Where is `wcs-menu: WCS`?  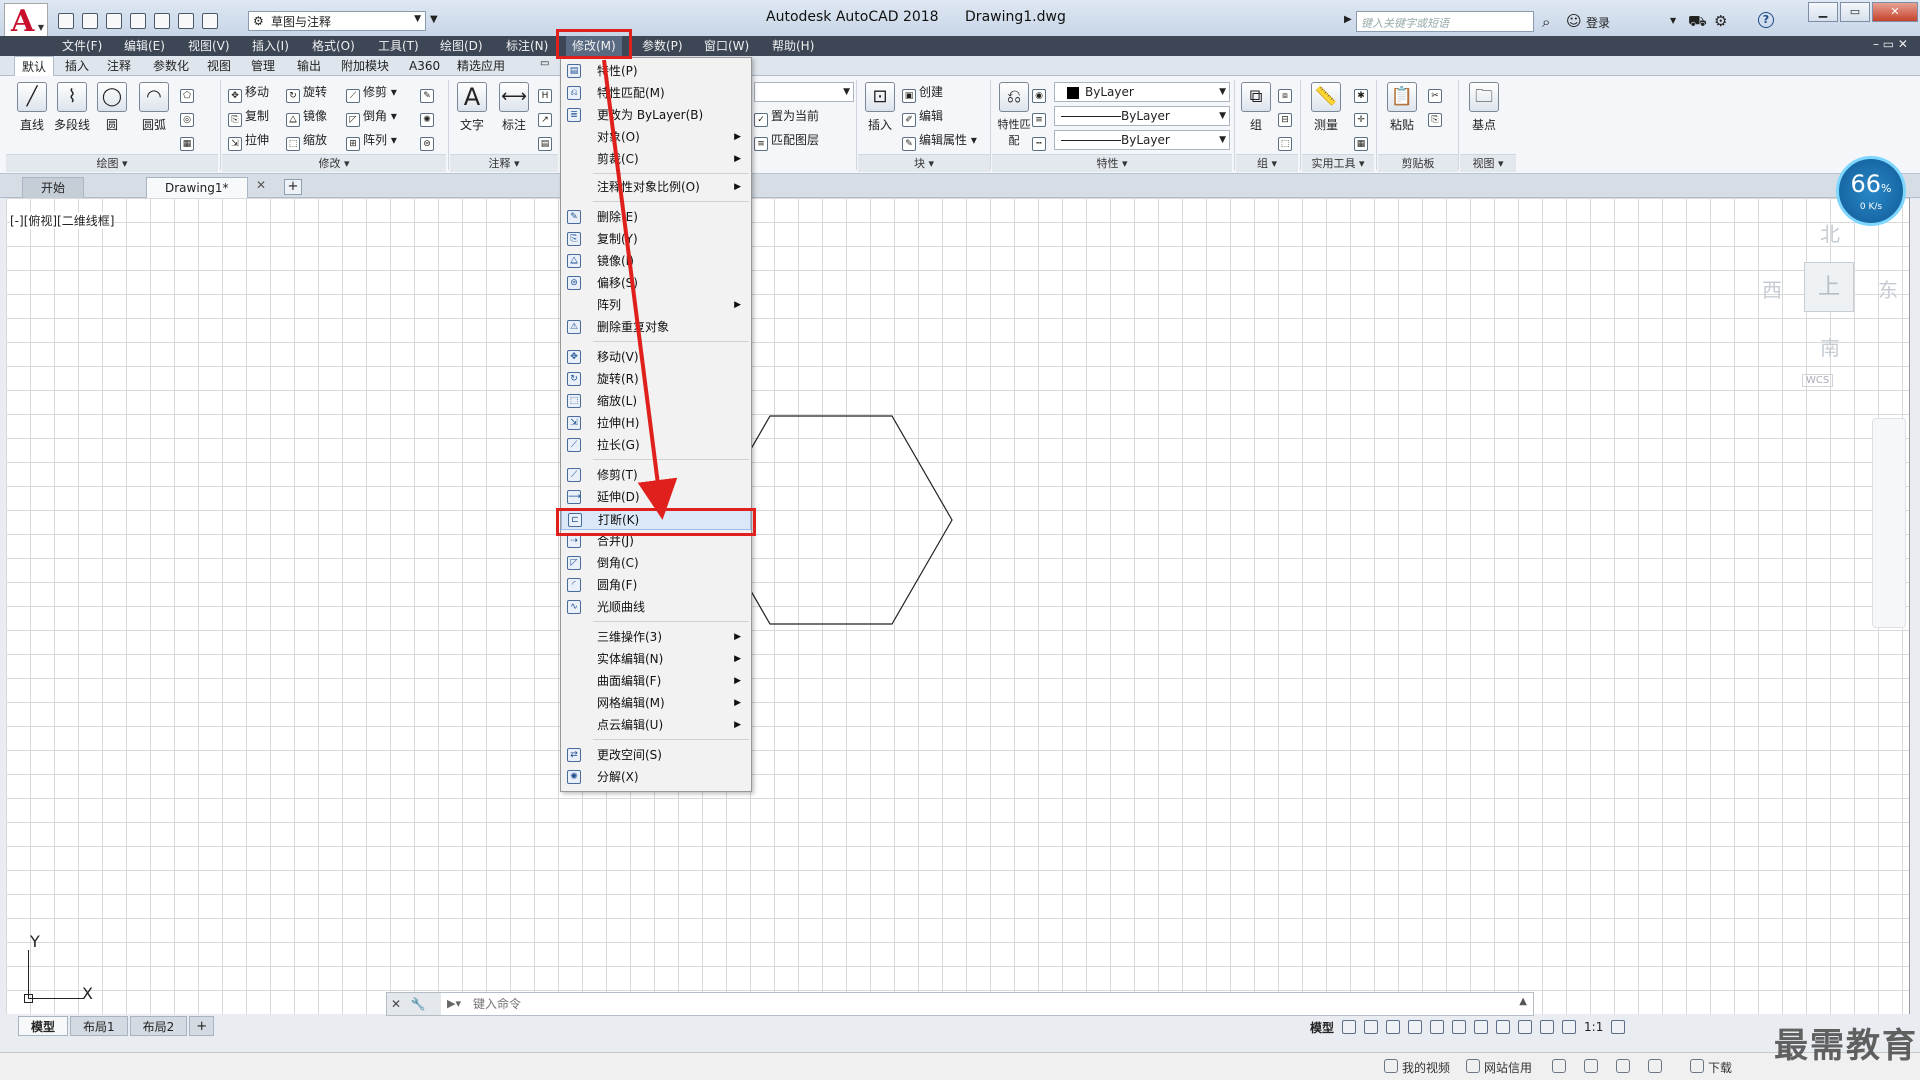
wcs-menu: WCS is located at coordinates (1818, 380).